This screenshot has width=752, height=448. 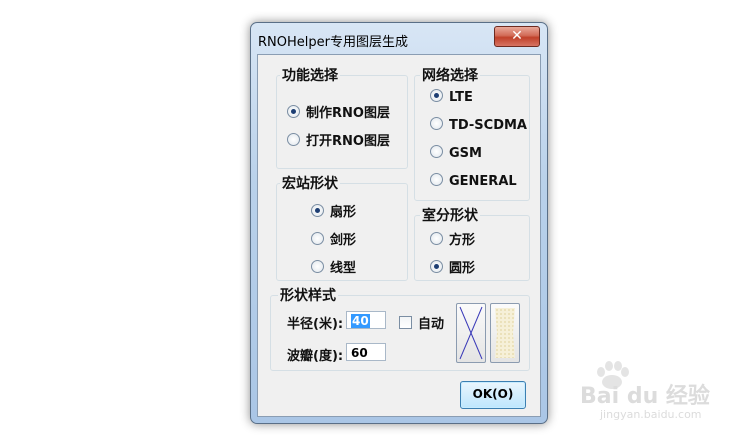 What do you see at coordinates (517, 36) in the screenshot?
I see `close-button: ✕` at bounding box center [517, 36].